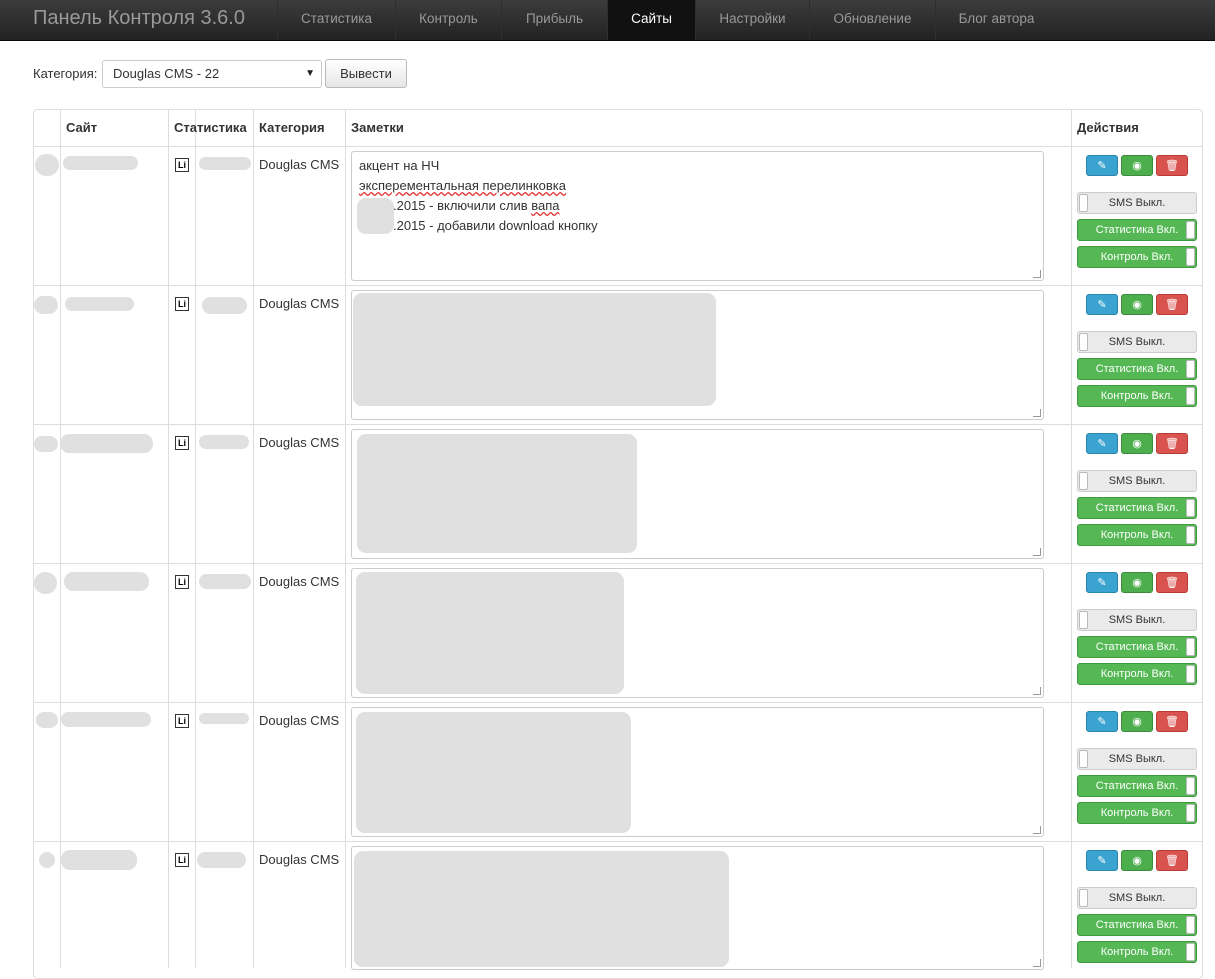 Image resolution: width=1215 pixels, height=979 pixels. What do you see at coordinates (210, 127) in the screenshot?
I see `header-stats: Статистика` at bounding box center [210, 127].